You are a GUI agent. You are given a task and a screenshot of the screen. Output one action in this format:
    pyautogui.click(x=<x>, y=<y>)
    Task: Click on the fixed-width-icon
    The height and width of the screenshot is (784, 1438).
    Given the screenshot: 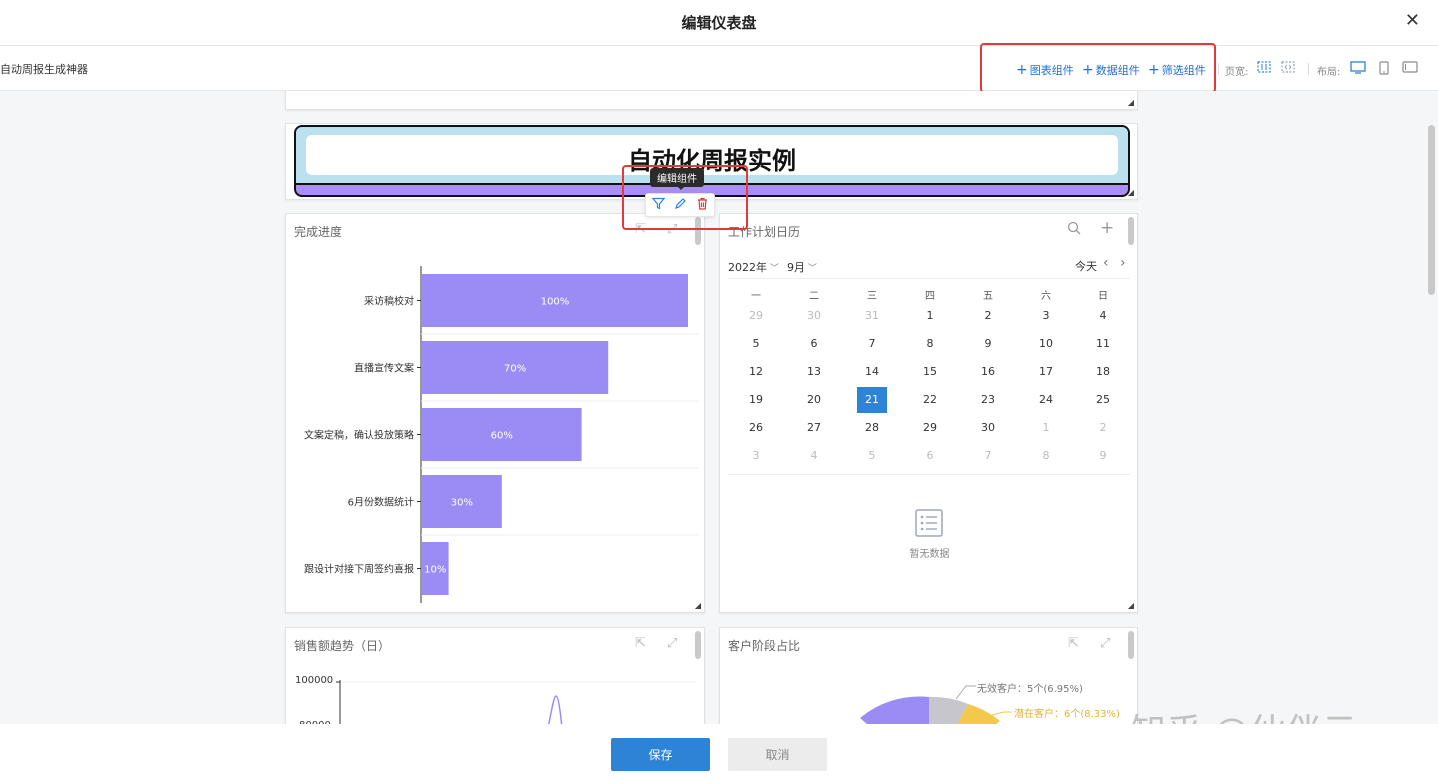 What is the action you would take?
    pyautogui.click(x=1264, y=68)
    